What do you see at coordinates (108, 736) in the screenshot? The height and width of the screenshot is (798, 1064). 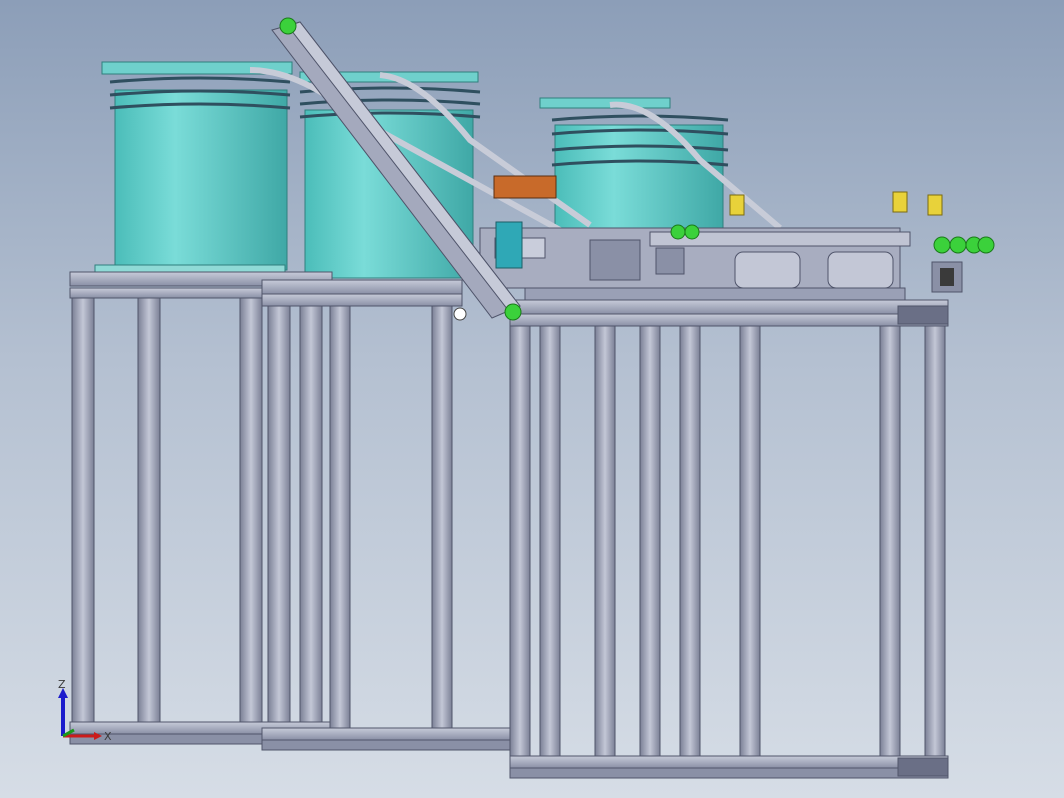 I see `x-axis-label: X` at bounding box center [108, 736].